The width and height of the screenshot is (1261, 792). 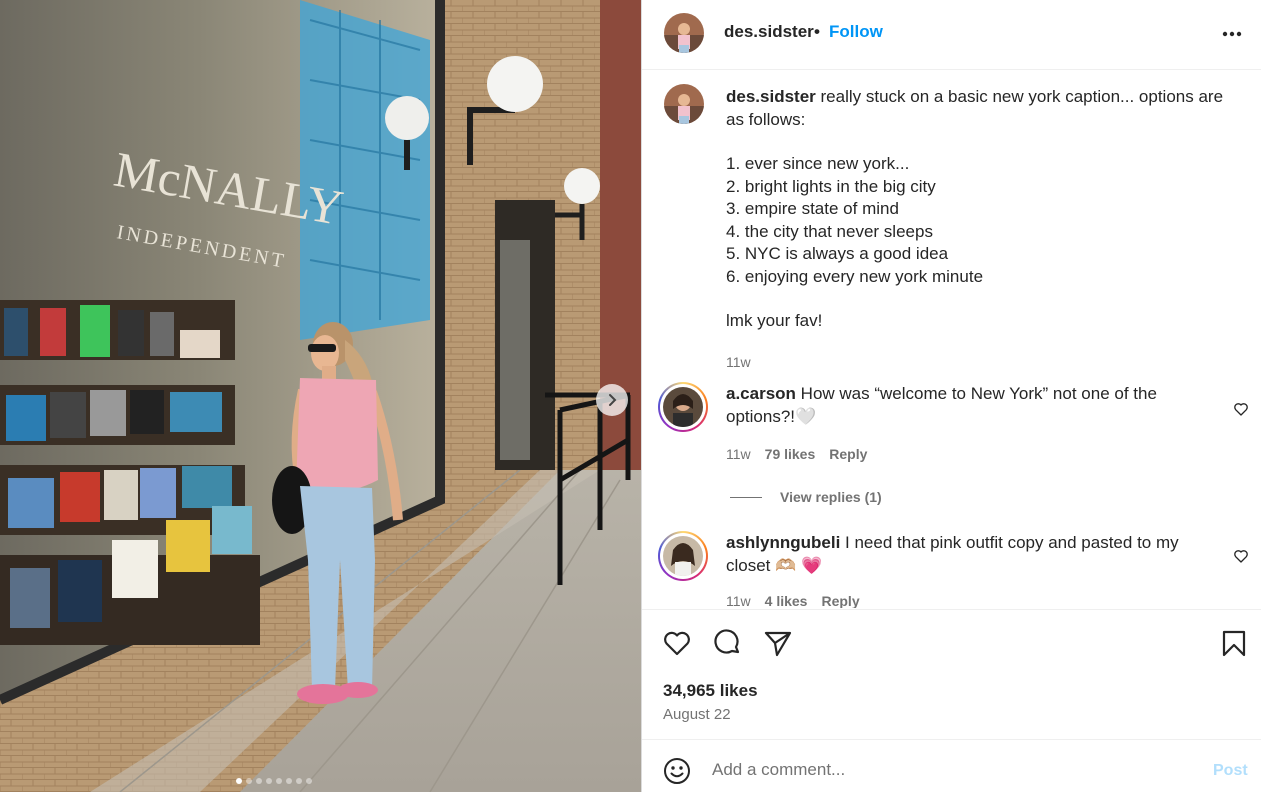 I want to click on carousel-indicators, so click(x=274, y=781).